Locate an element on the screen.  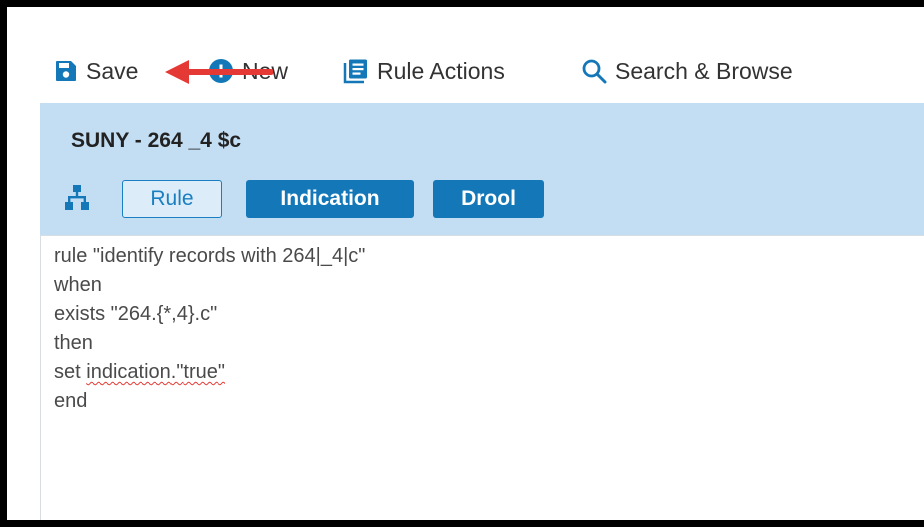
new-button: New is located at coordinates (248, 71).